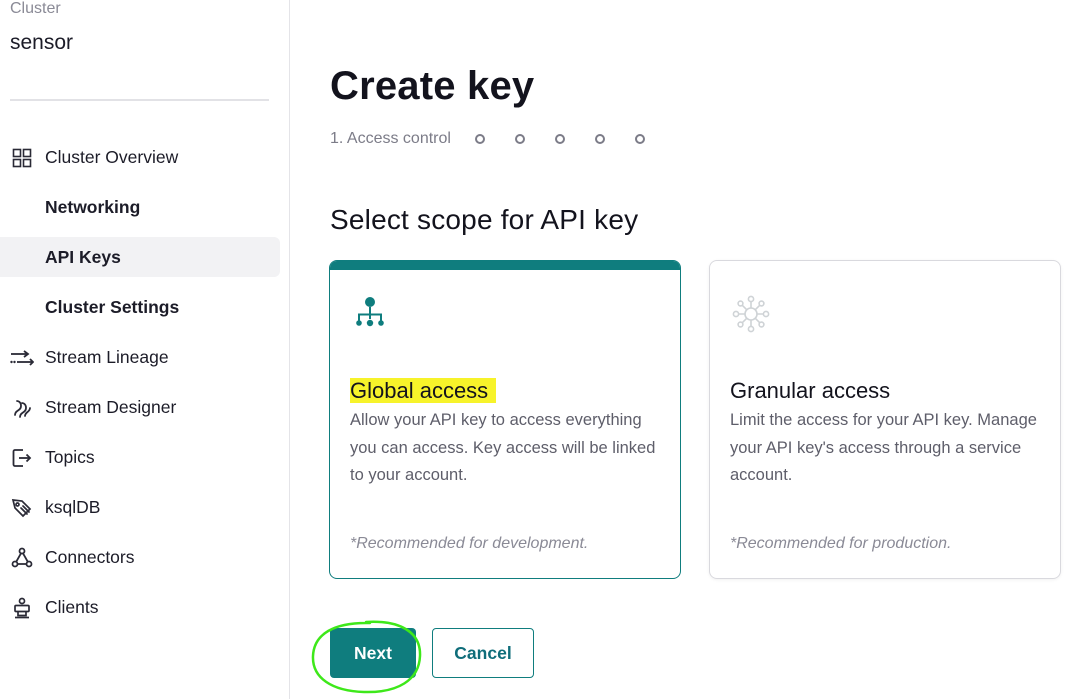 The width and height of the screenshot is (1075, 699). Describe the element at coordinates (432, 86) in the screenshot. I see `page-title: Create key` at that location.